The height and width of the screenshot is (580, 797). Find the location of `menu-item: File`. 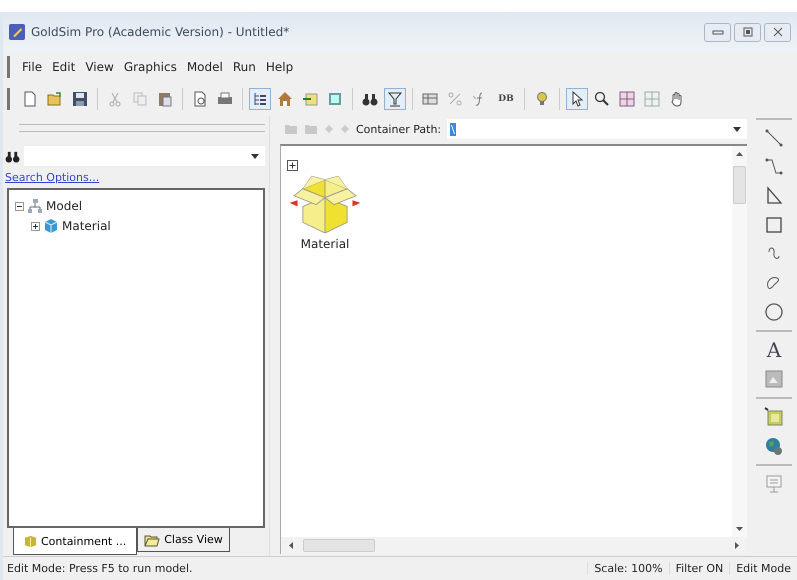

menu-item: File is located at coordinates (32, 67).